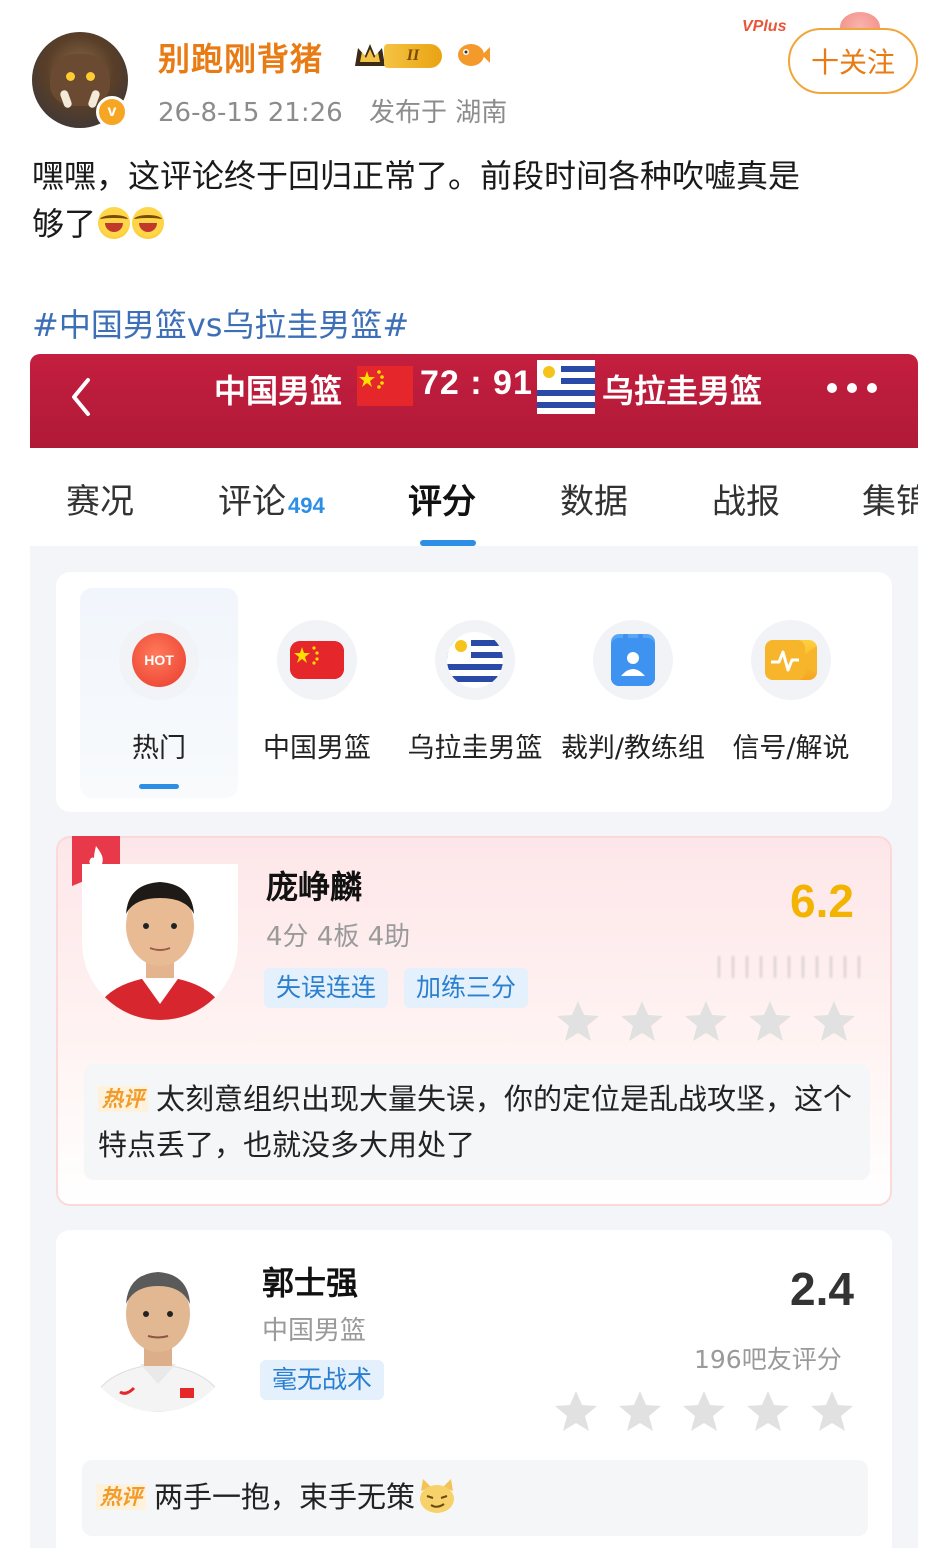 The width and height of the screenshot is (948, 1548). I want to click on vip-badge: II, so click(398, 55).